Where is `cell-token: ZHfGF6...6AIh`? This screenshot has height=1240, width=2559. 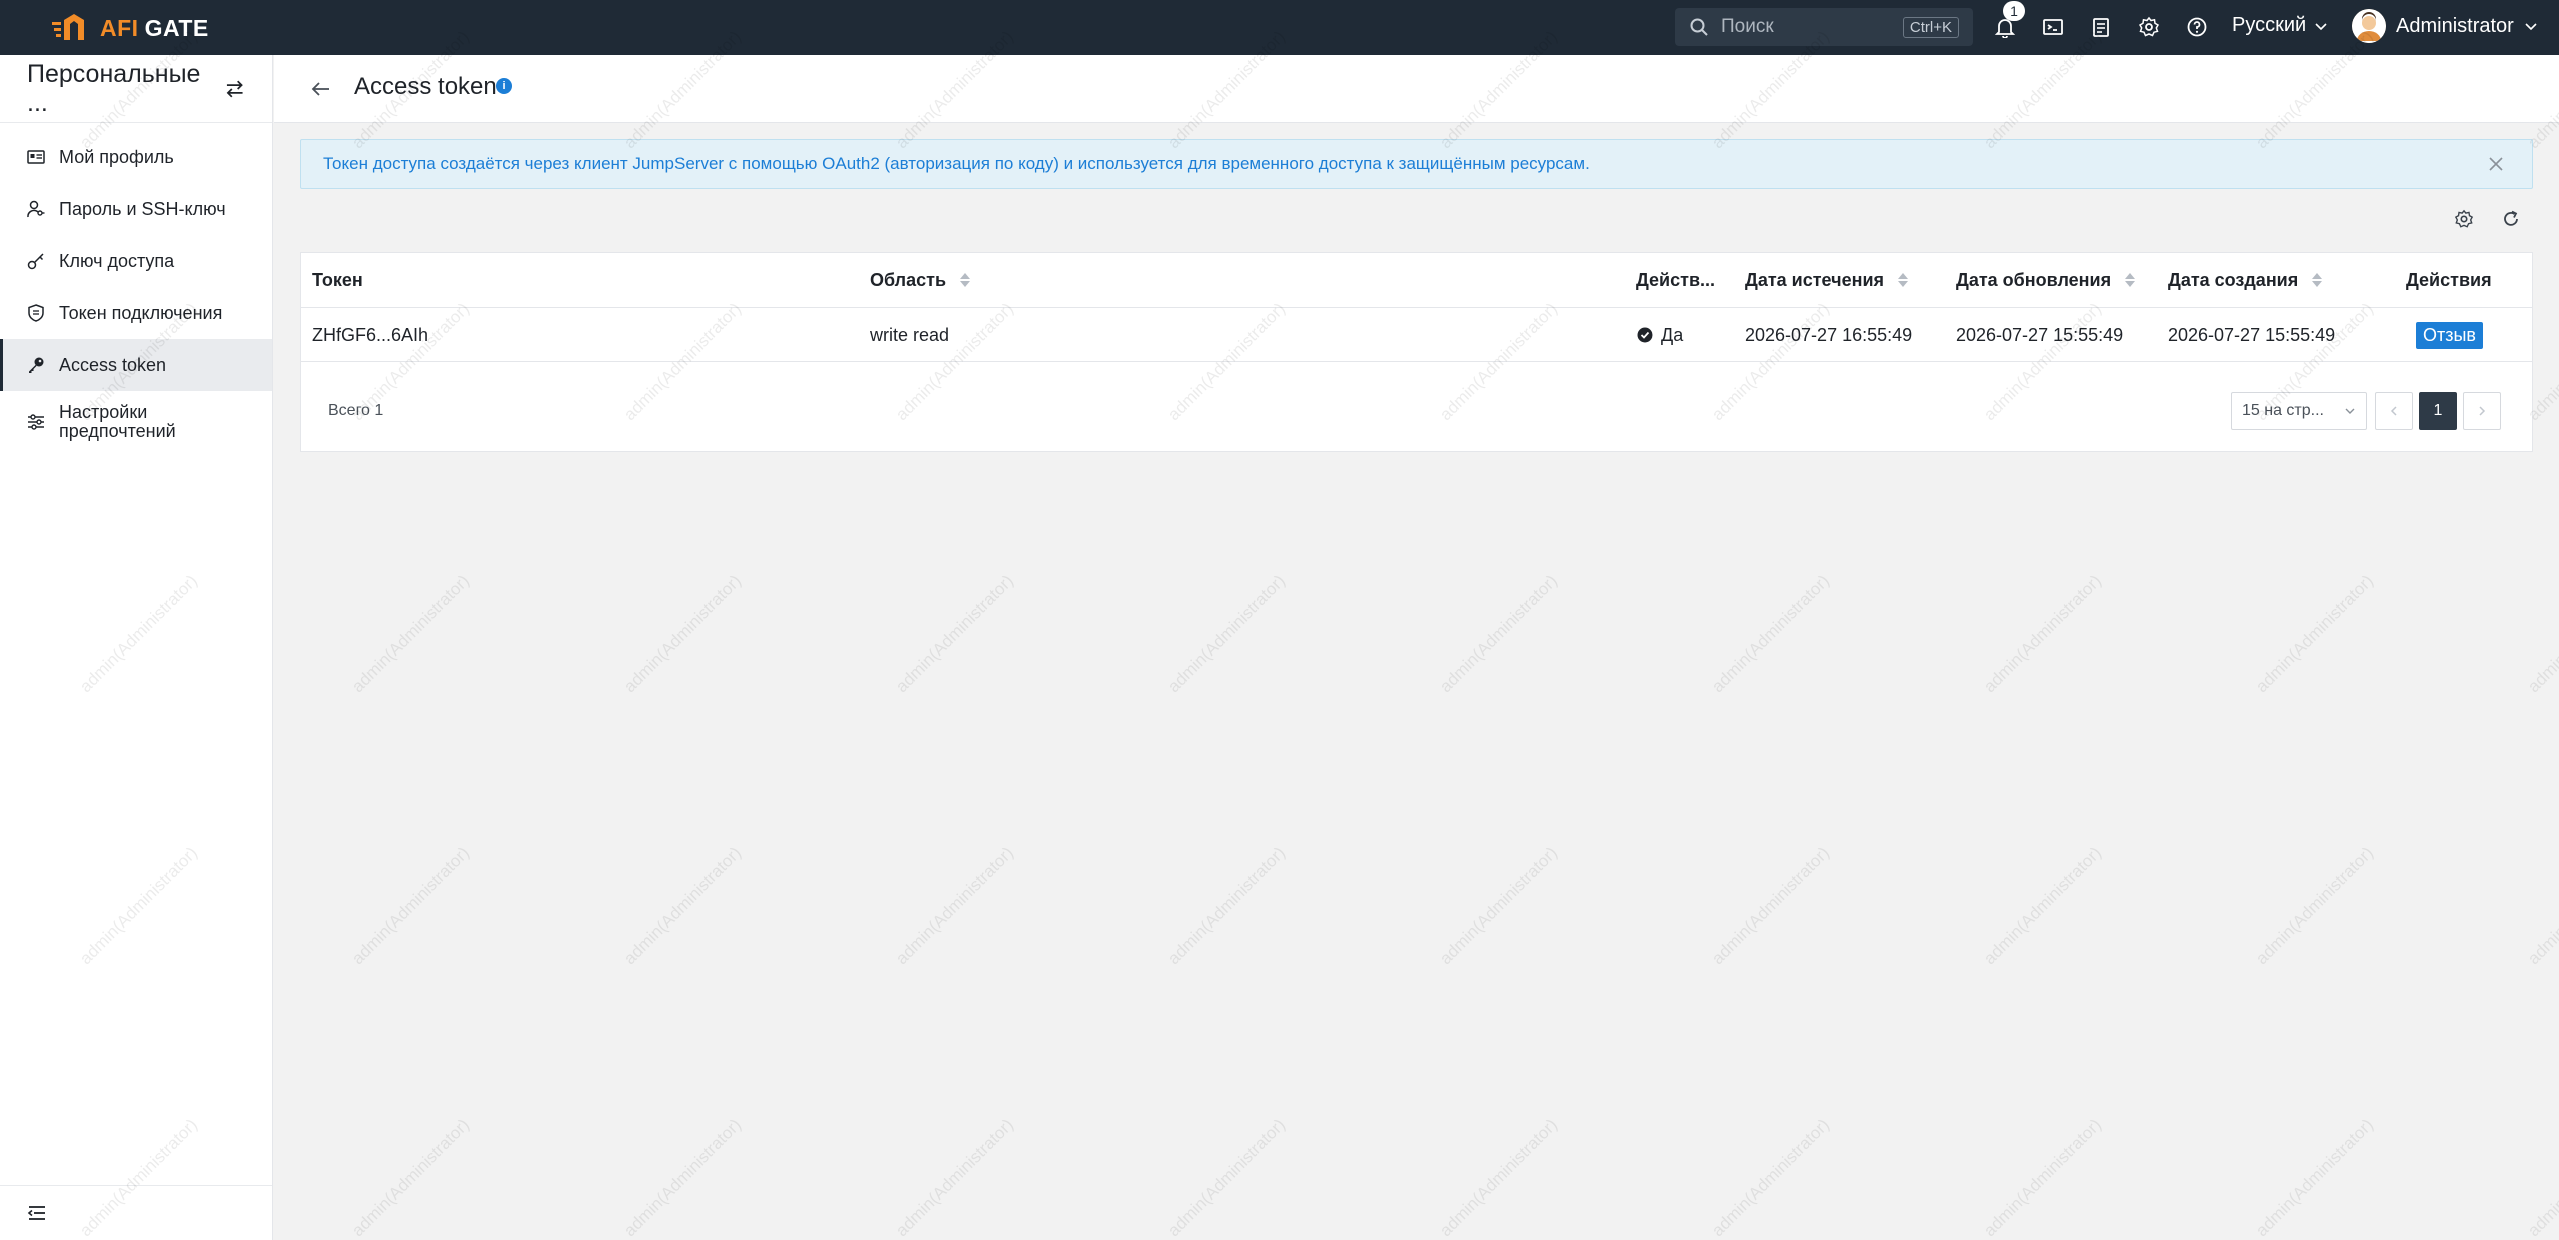
cell-token: ZHfGF6...6AIh is located at coordinates (370, 334).